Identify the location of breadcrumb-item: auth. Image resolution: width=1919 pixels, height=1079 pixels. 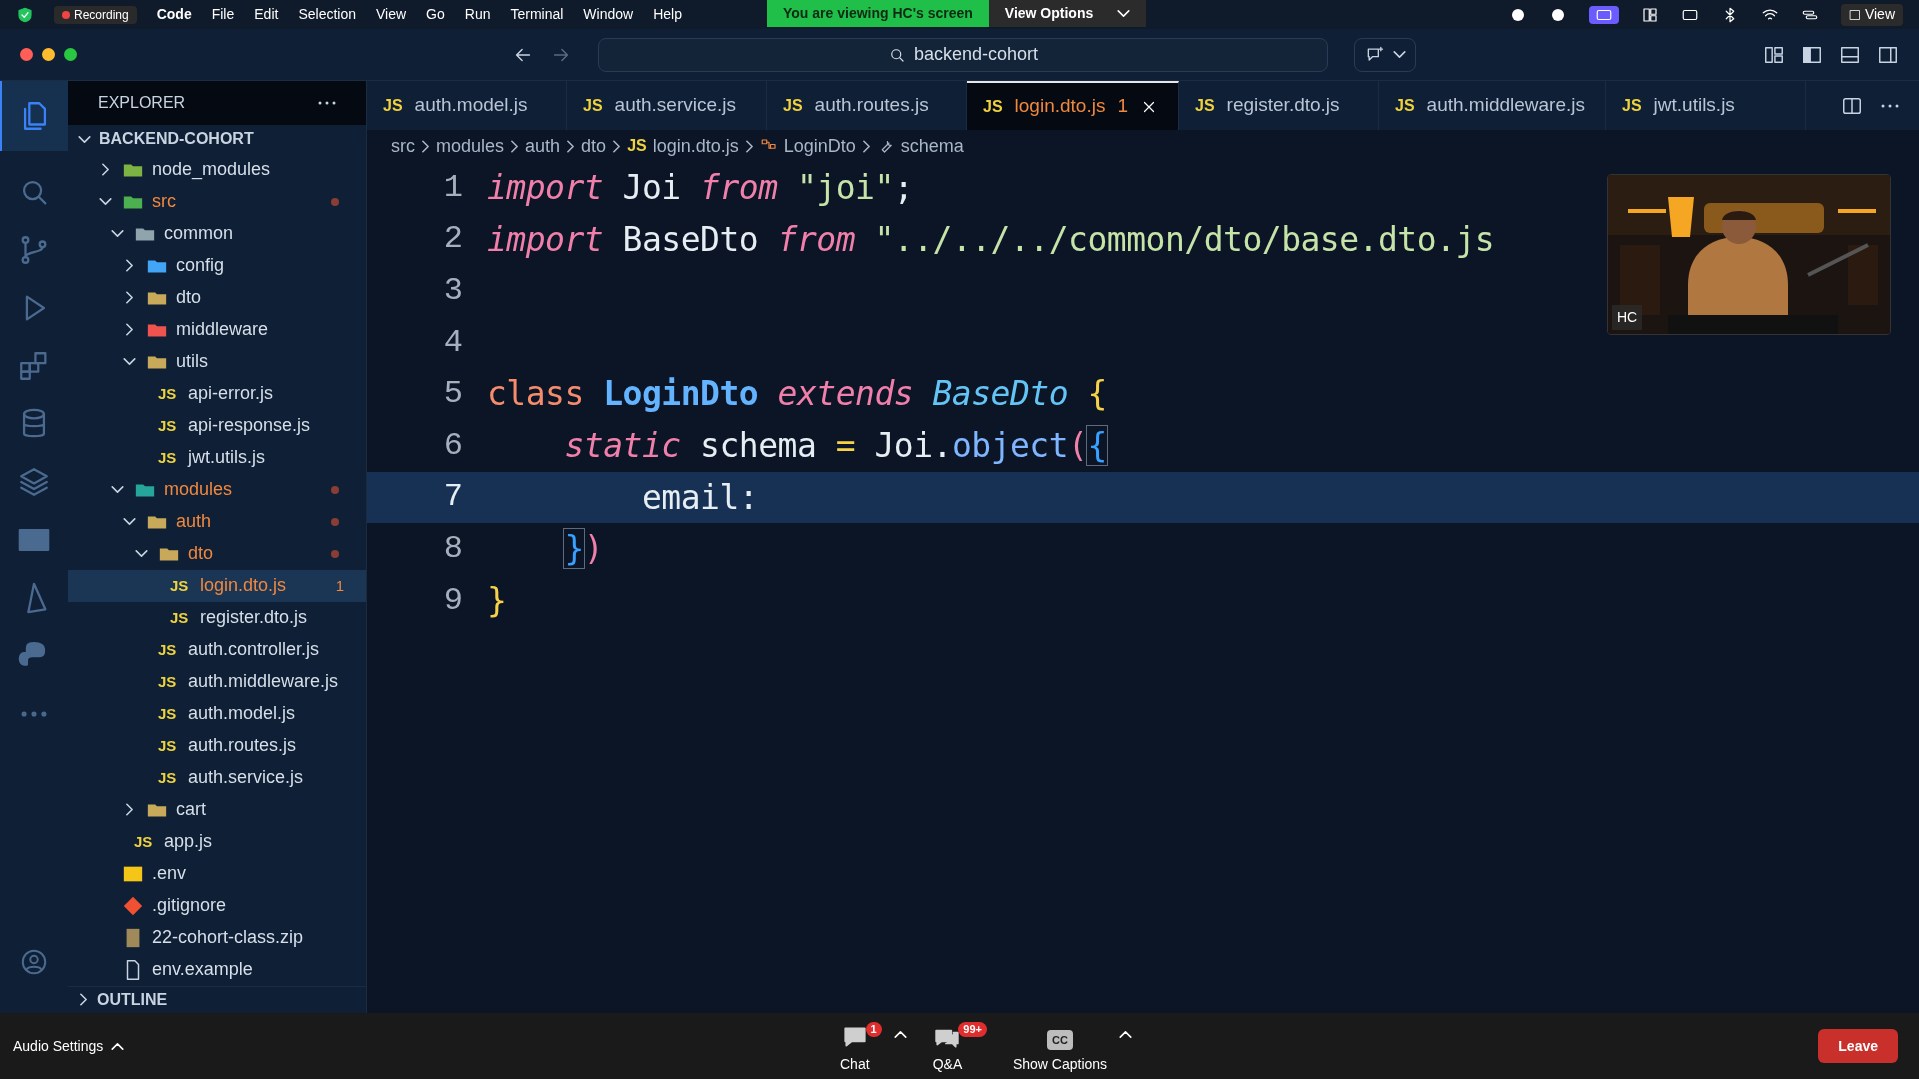
(543, 146).